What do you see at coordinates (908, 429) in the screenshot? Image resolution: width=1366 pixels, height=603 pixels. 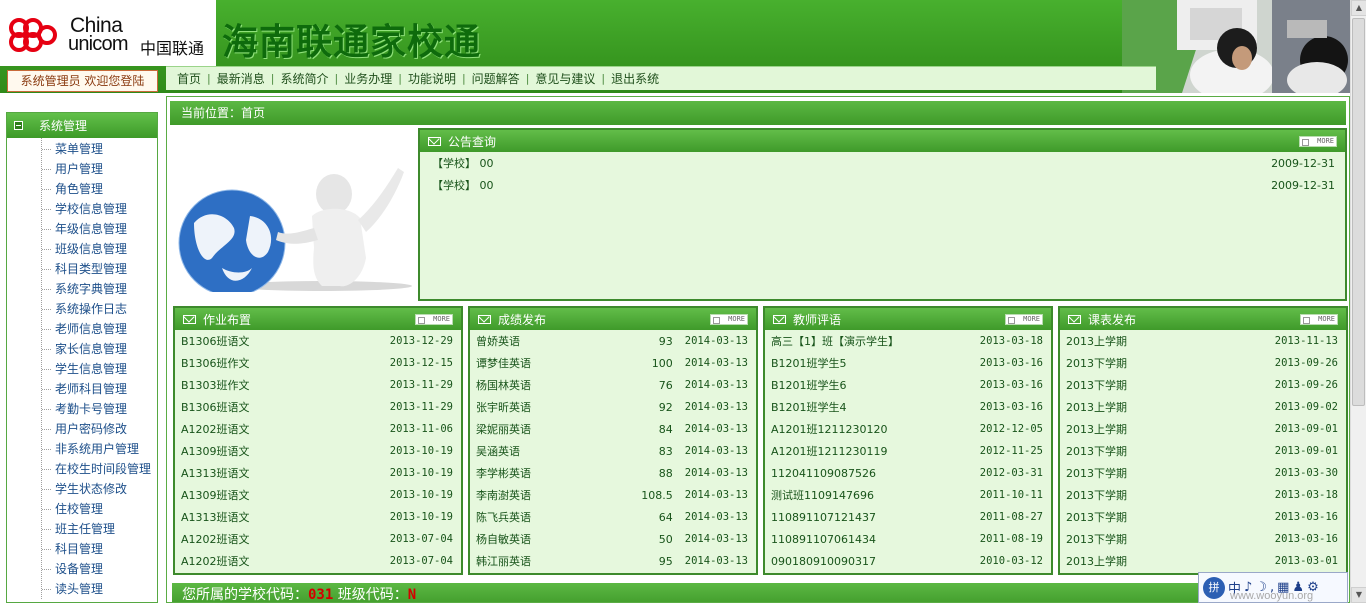 I see `comment-row: A1201班1211230120 2012-12-05` at bounding box center [908, 429].